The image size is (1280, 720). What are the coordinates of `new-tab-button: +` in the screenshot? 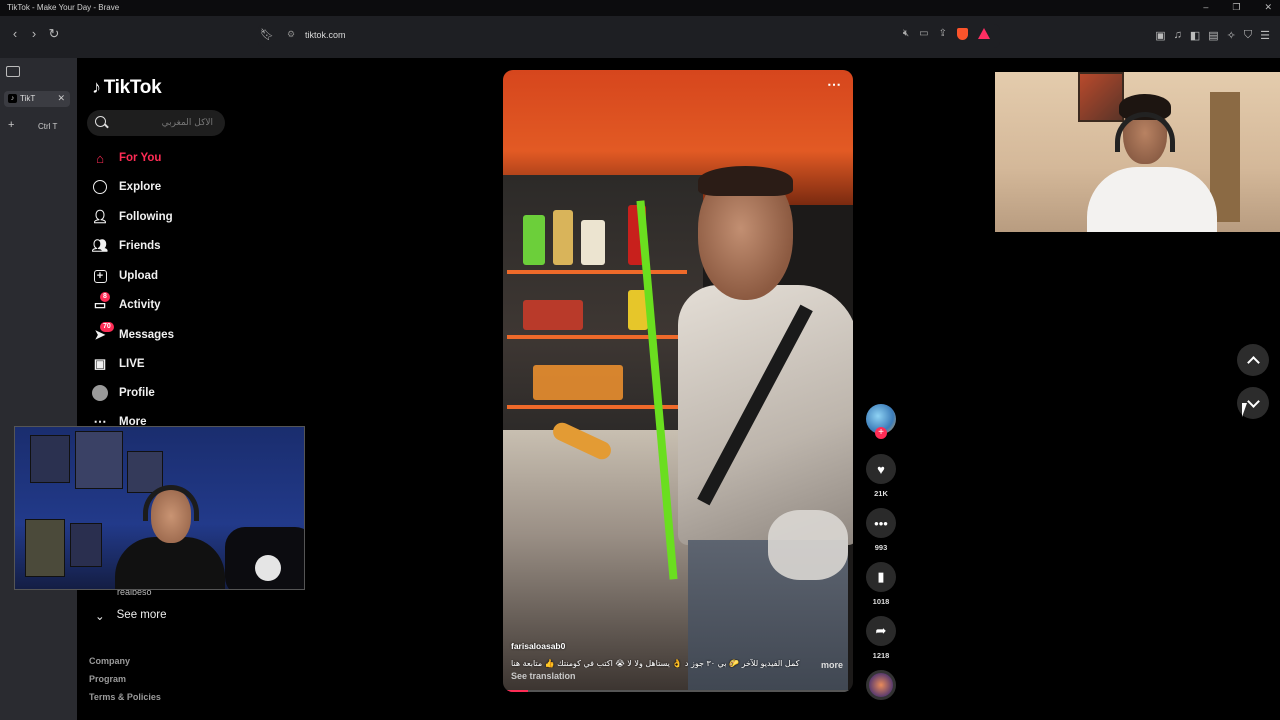 It's located at (11, 125).